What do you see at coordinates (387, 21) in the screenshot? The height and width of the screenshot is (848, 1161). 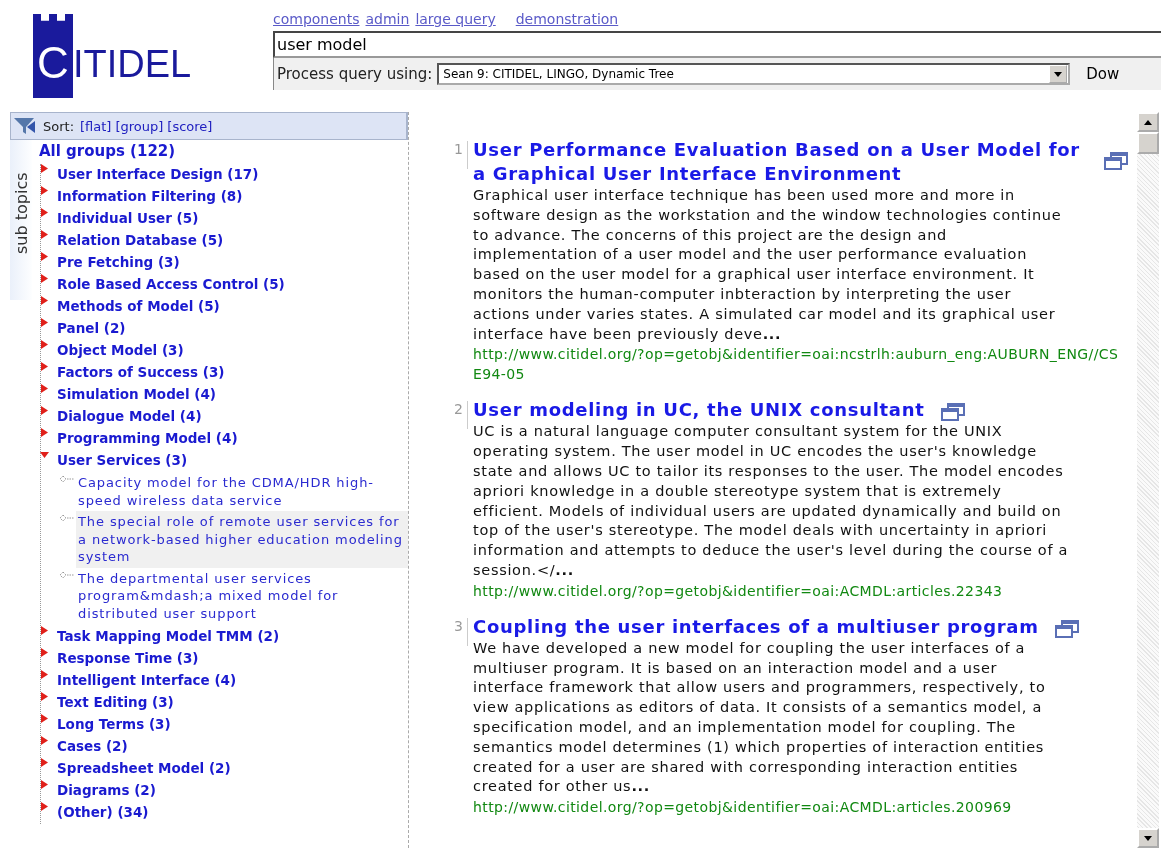 I see `nav-link: admin` at bounding box center [387, 21].